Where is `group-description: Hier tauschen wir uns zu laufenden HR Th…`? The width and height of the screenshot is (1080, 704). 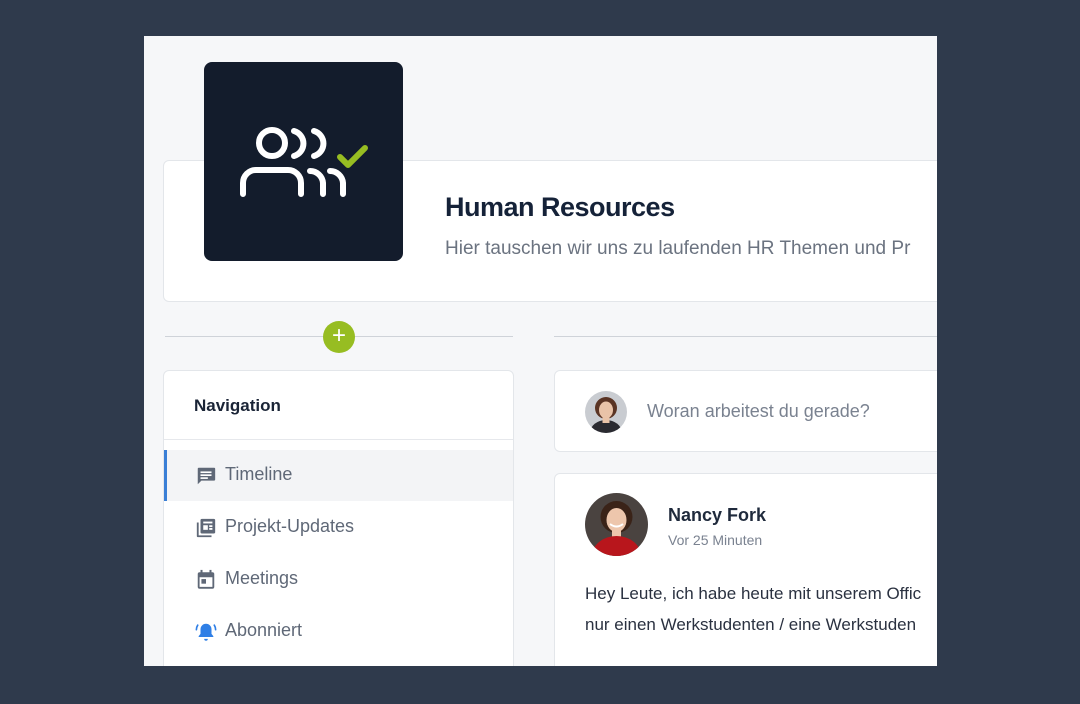 group-description: Hier tauschen wir uns zu laufenden HR Th… is located at coordinates (678, 248).